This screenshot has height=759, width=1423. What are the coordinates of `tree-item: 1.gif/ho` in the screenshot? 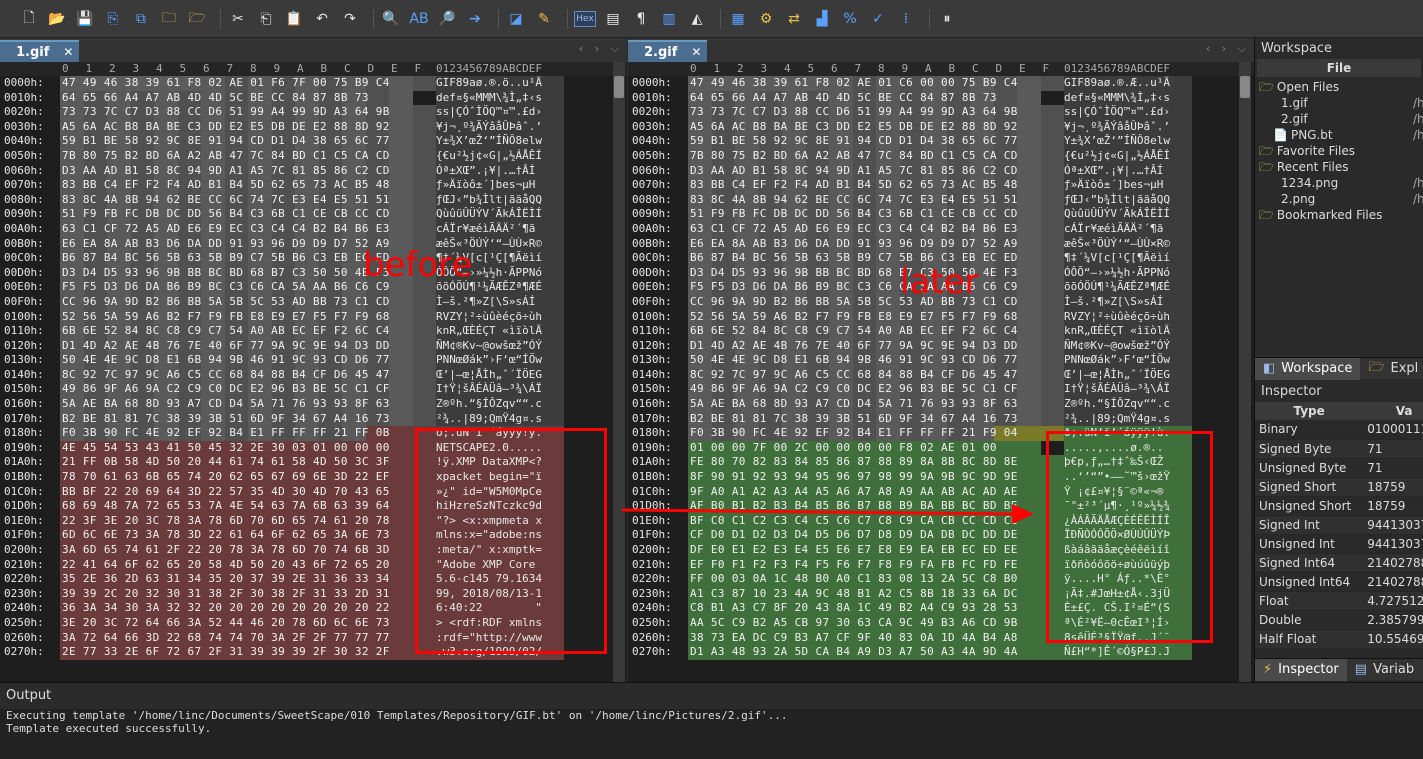 It's located at (1339, 103).